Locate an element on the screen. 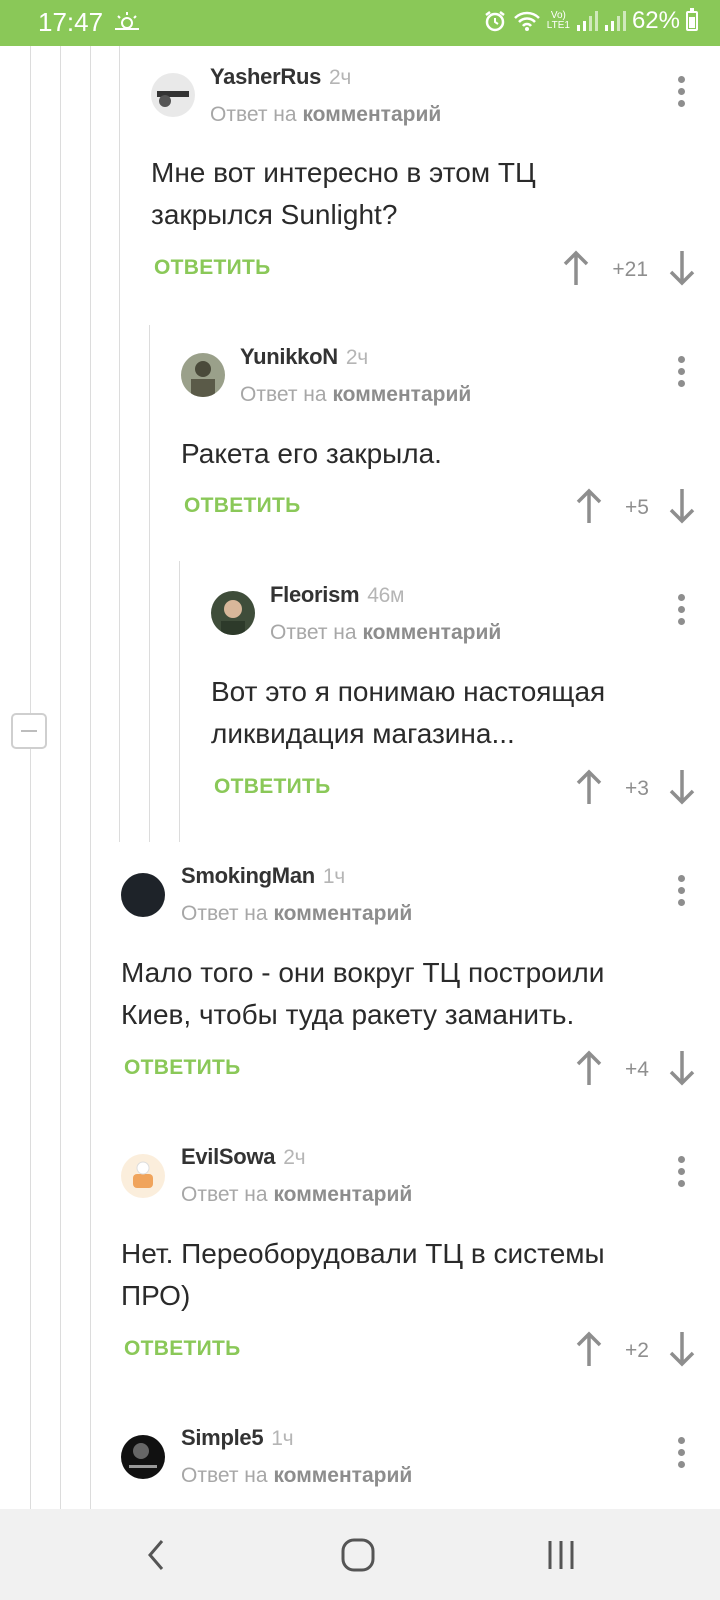 This screenshot has width=720, height=1600. status-time: 17:47 is located at coordinates (71, 22).